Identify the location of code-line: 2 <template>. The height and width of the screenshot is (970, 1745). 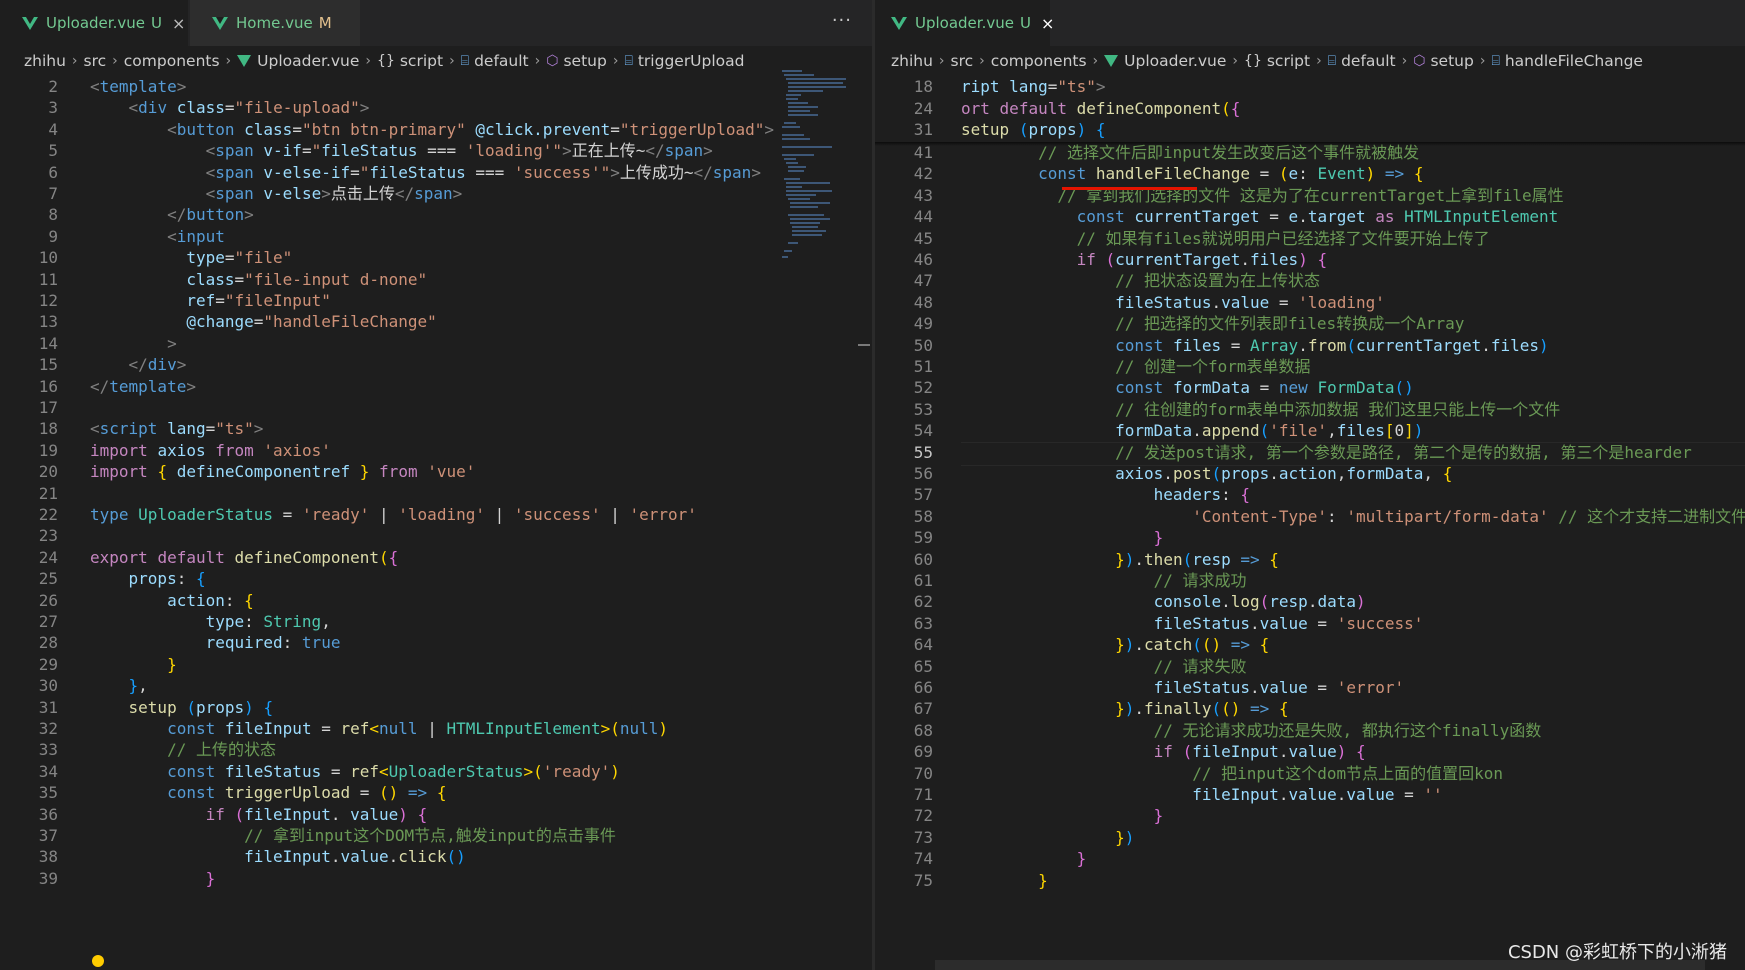
(436, 87).